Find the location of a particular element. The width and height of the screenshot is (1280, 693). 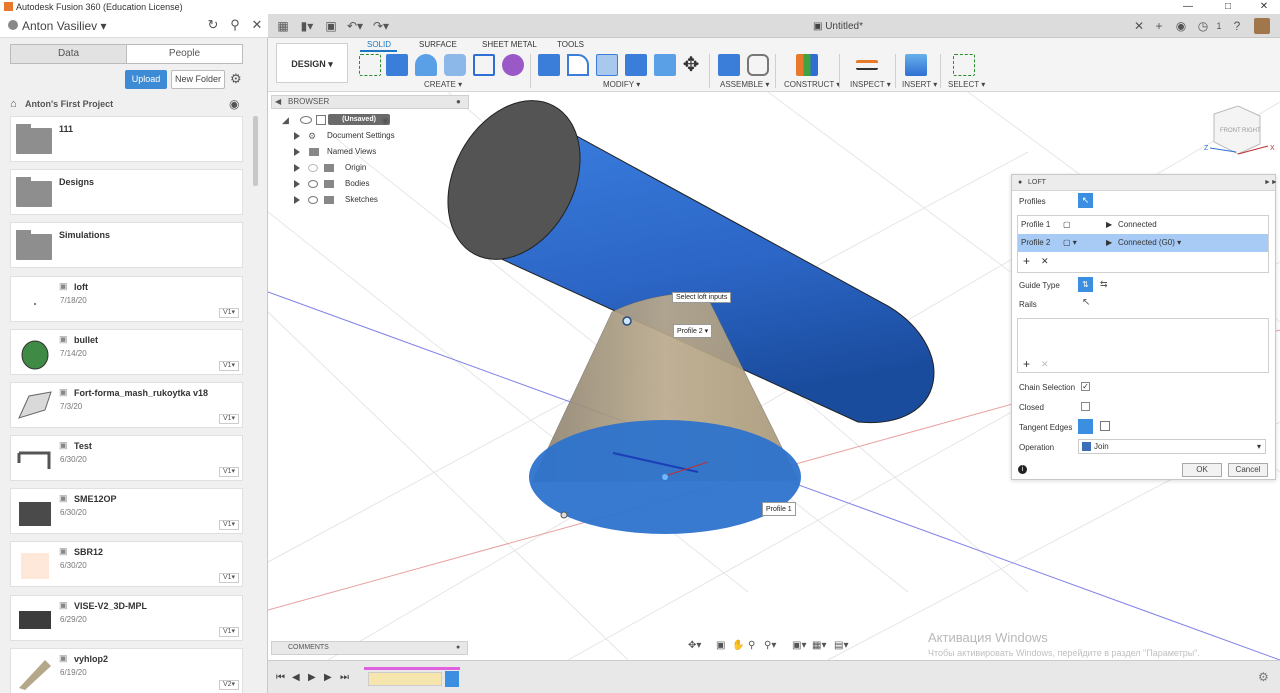

ok-button: OK is located at coordinates (1202, 470).